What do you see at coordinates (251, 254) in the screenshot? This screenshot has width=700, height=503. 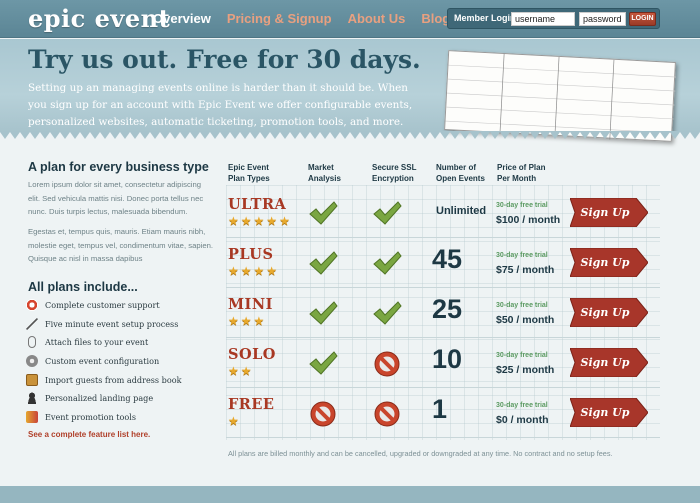 I see `plan-name: PLUS` at bounding box center [251, 254].